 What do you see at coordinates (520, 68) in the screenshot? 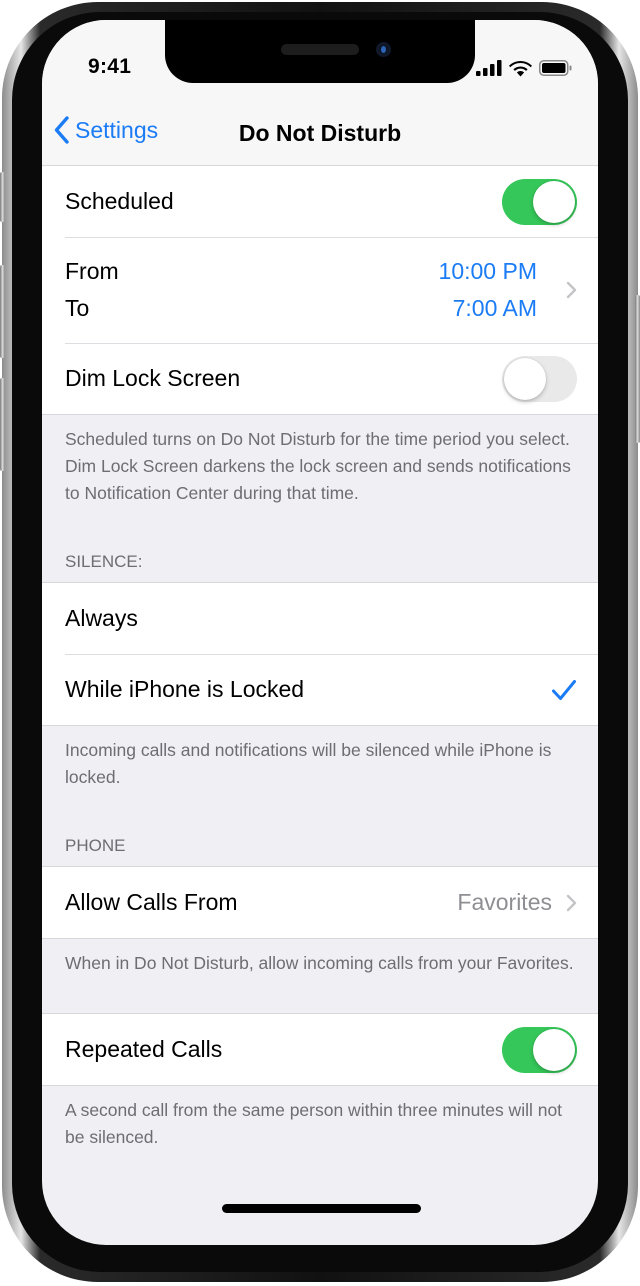
I see `wifi-icon` at bounding box center [520, 68].